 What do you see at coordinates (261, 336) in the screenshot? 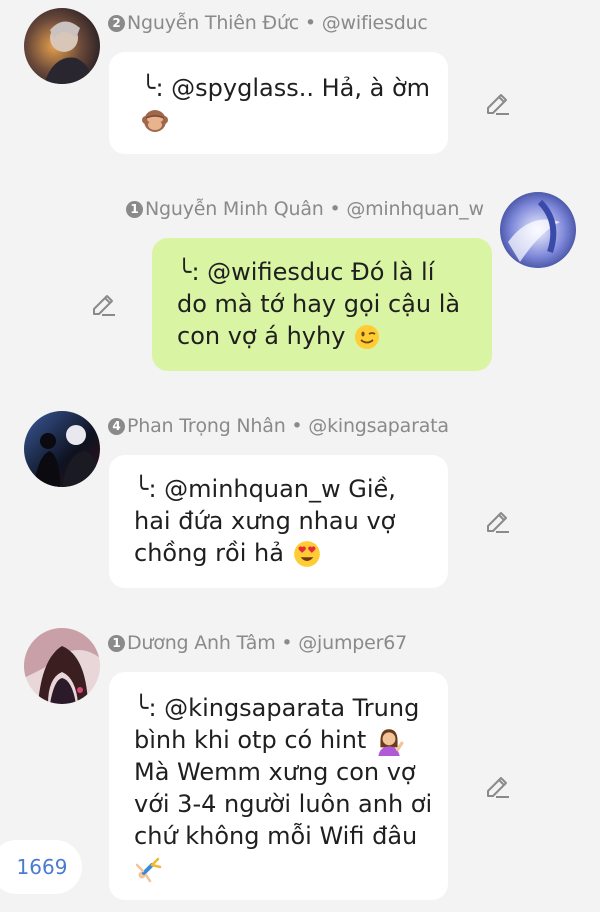
I see `comment-line-text: con vợ á hyhy` at bounding box center [261, 336].